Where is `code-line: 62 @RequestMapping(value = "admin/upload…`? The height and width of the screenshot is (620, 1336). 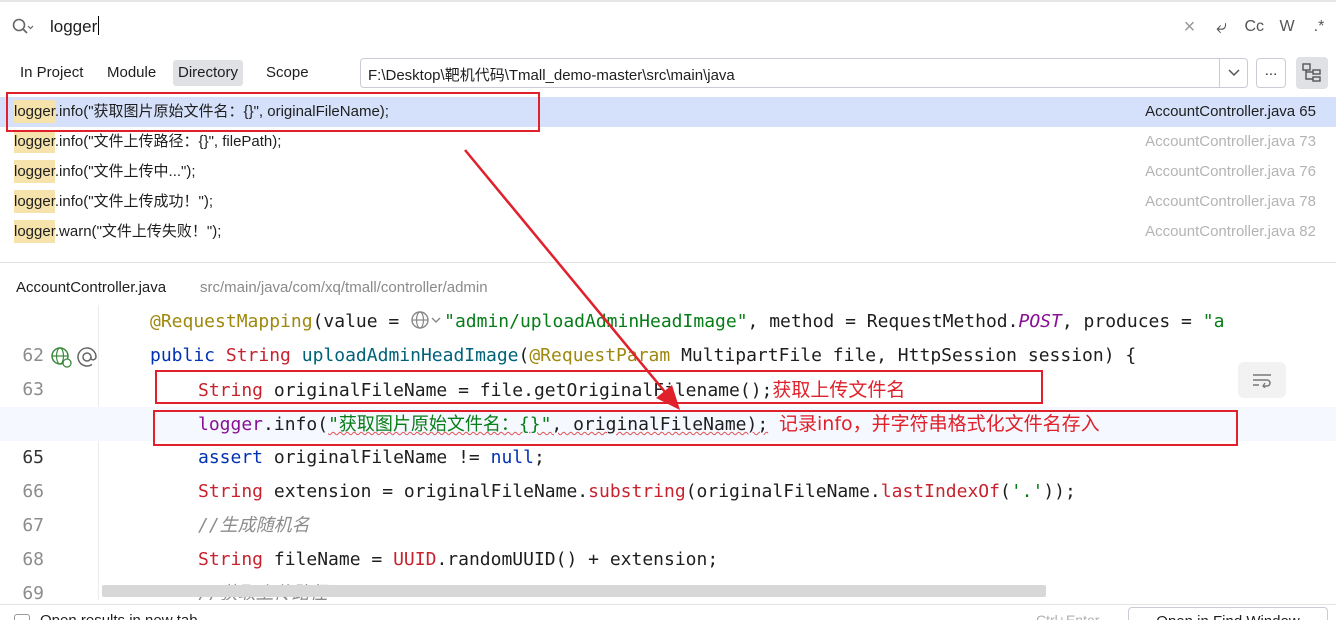
code-line: 62 @RequestMapping(value = "admin/upload… is located at coordinates (668, 335).